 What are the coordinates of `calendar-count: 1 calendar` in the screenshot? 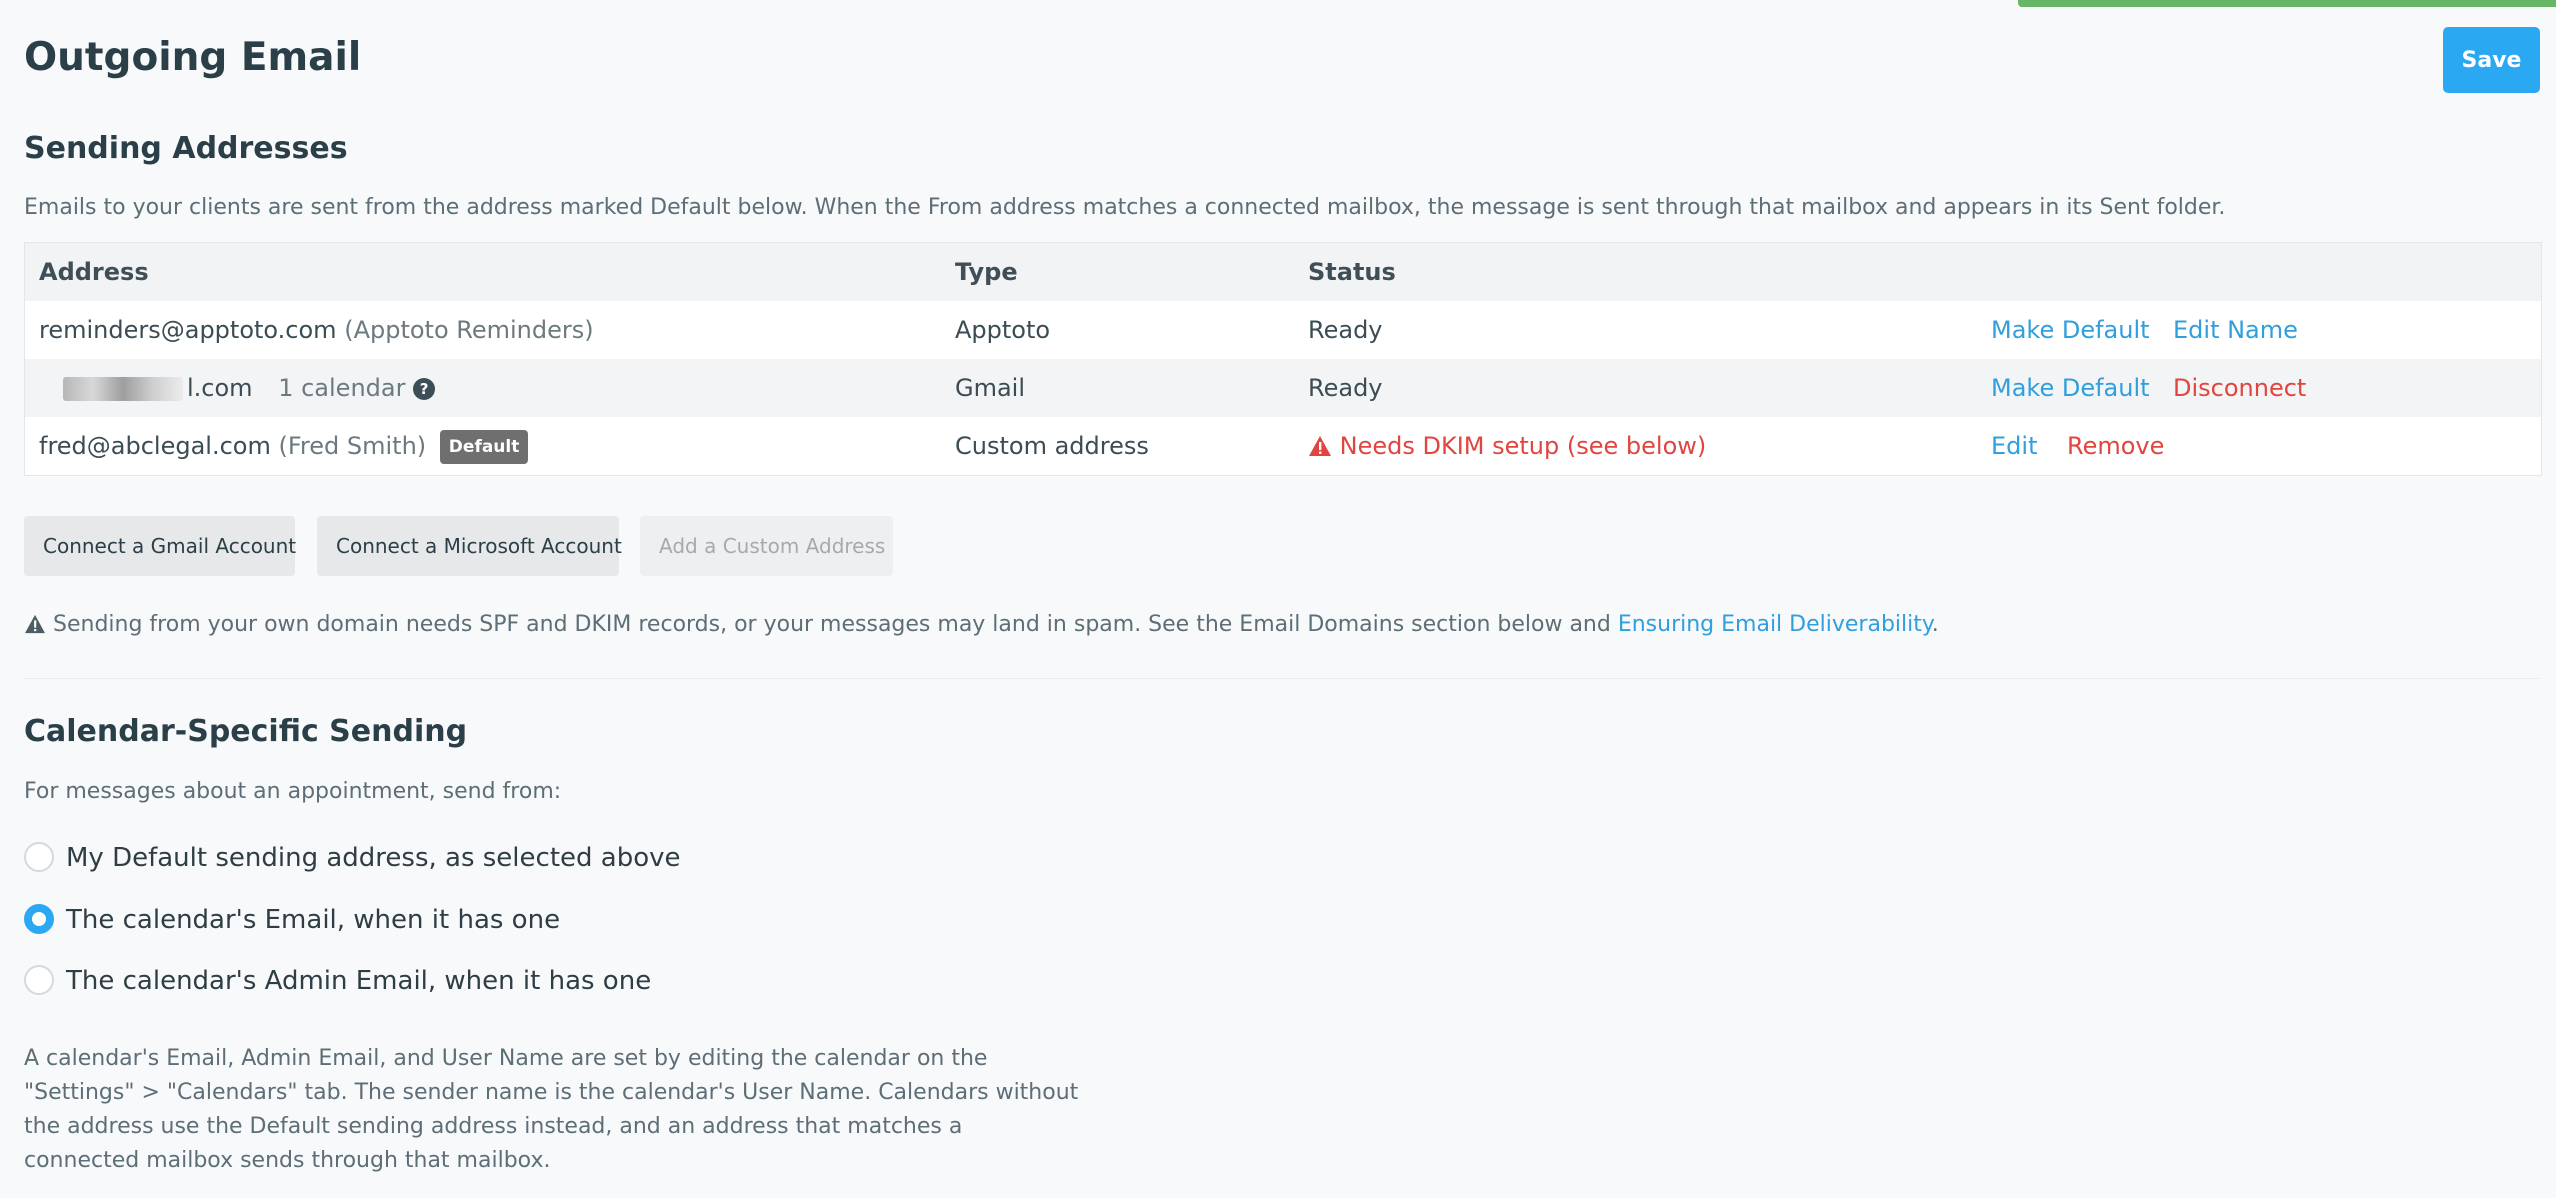 It's located at (342, 388).